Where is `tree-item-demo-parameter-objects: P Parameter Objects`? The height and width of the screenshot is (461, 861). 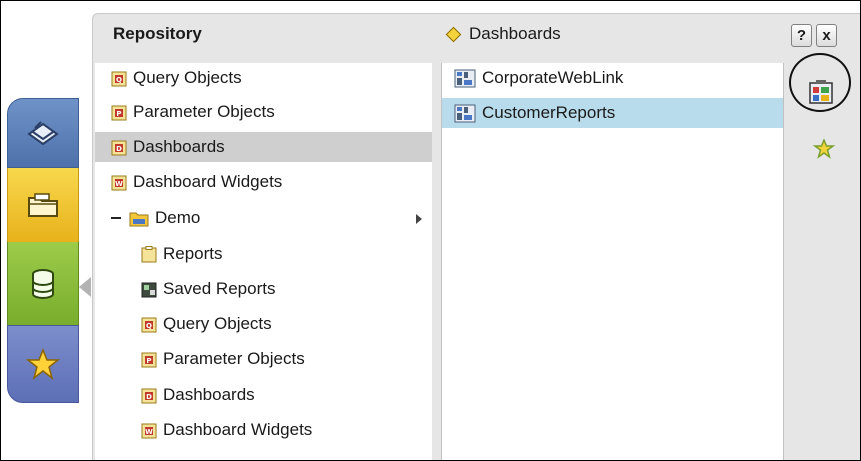
tree-item-demo-parameter-objects: P Parameter Objects is located at coordinates (281, 359).